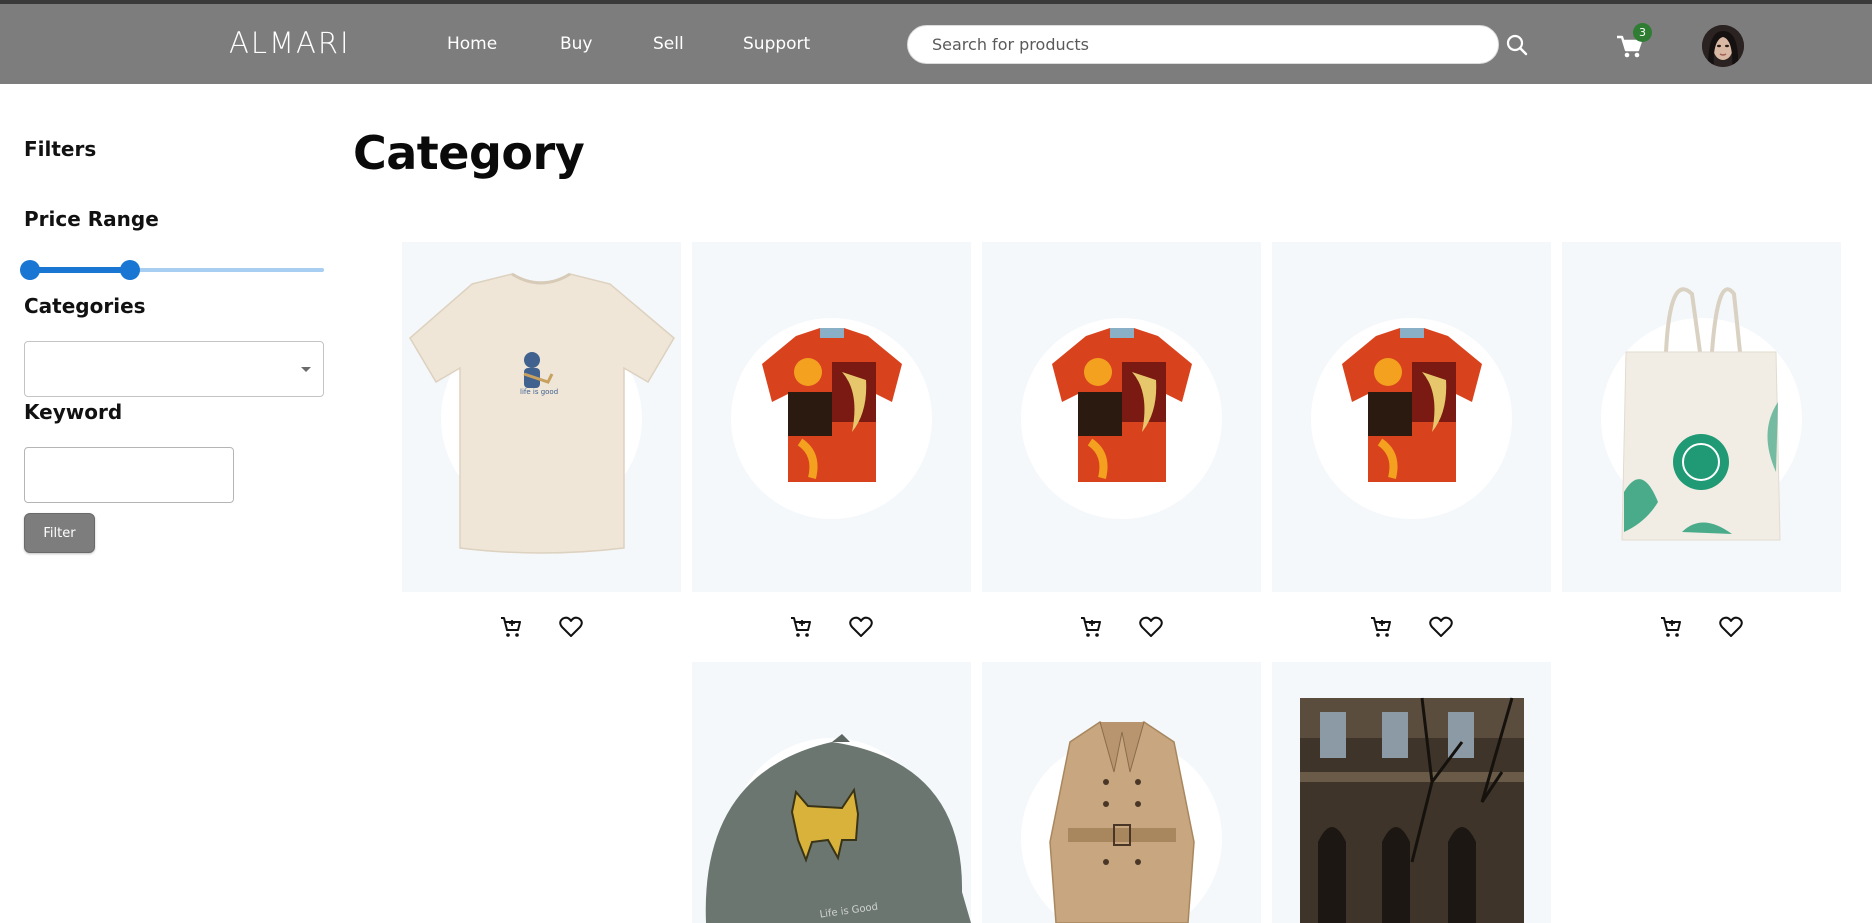 The width and height of the screenshot is (1872, 923). I want to click on search-icon, so click(1517, 45).